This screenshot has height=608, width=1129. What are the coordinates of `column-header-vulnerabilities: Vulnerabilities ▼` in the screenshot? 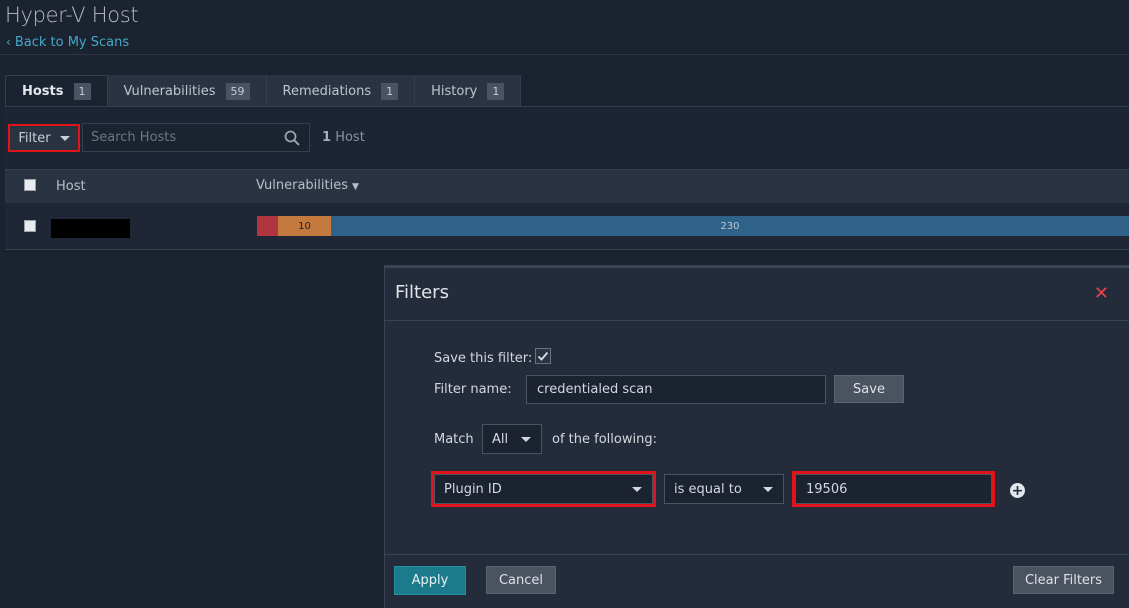 It's located at (307, 185).